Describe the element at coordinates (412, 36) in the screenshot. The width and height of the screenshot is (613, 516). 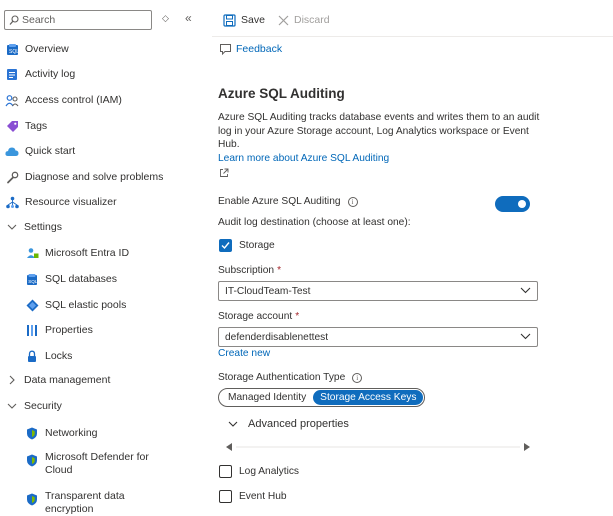
I see `toolbar-divider` at that location.